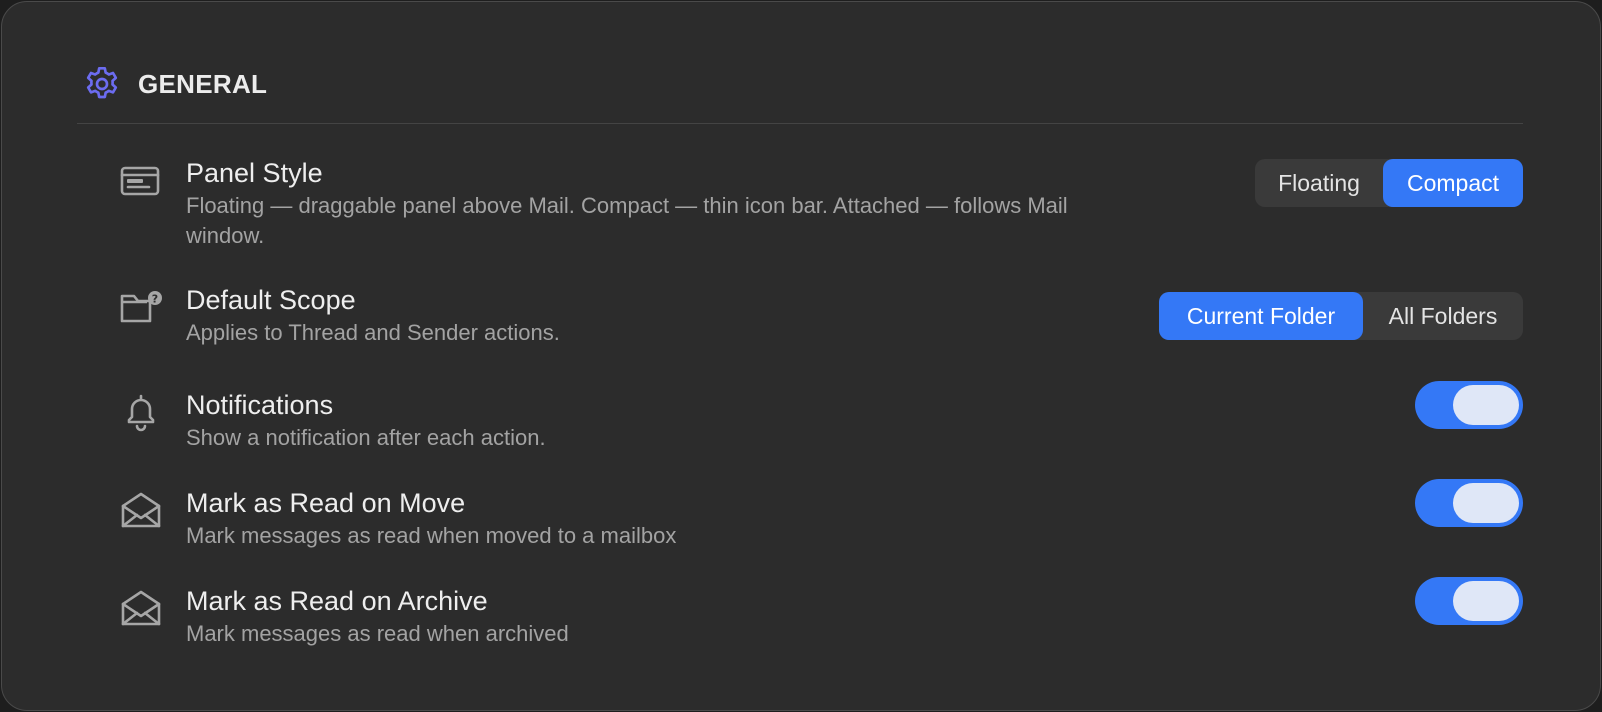  What do you see at coordinates (1443, 316) in the screenshot?
I see `segment-all-folders: All Folders` at bounding box center [1443, 316].